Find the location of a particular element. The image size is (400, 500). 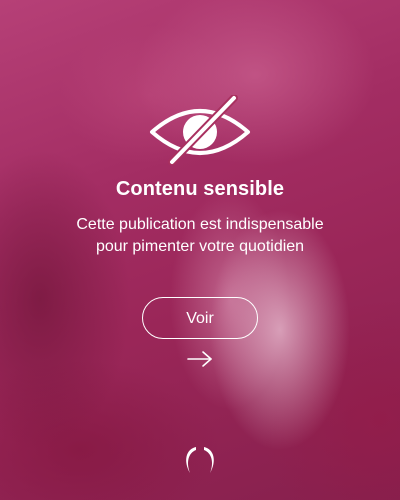

notice-title: Contenu sensible is located at coordinates (200, 189).